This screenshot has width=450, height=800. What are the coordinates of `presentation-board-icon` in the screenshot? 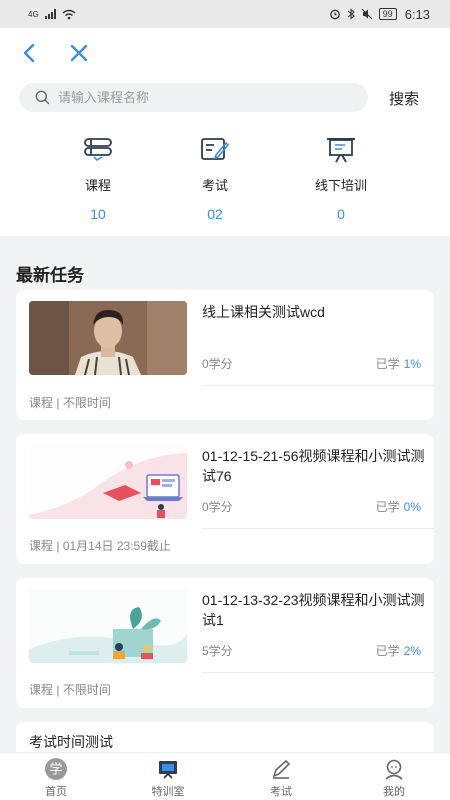 It's located at (341, 150).